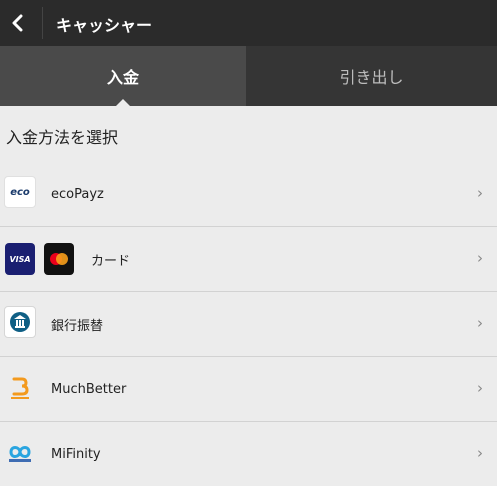 Image resolution: width=497 pixels, height=486 pixels. What do you see at coordinates (104, 25) in the screenshot?
I see `page-title: キャッシャー` at bounding box center [104, 25].